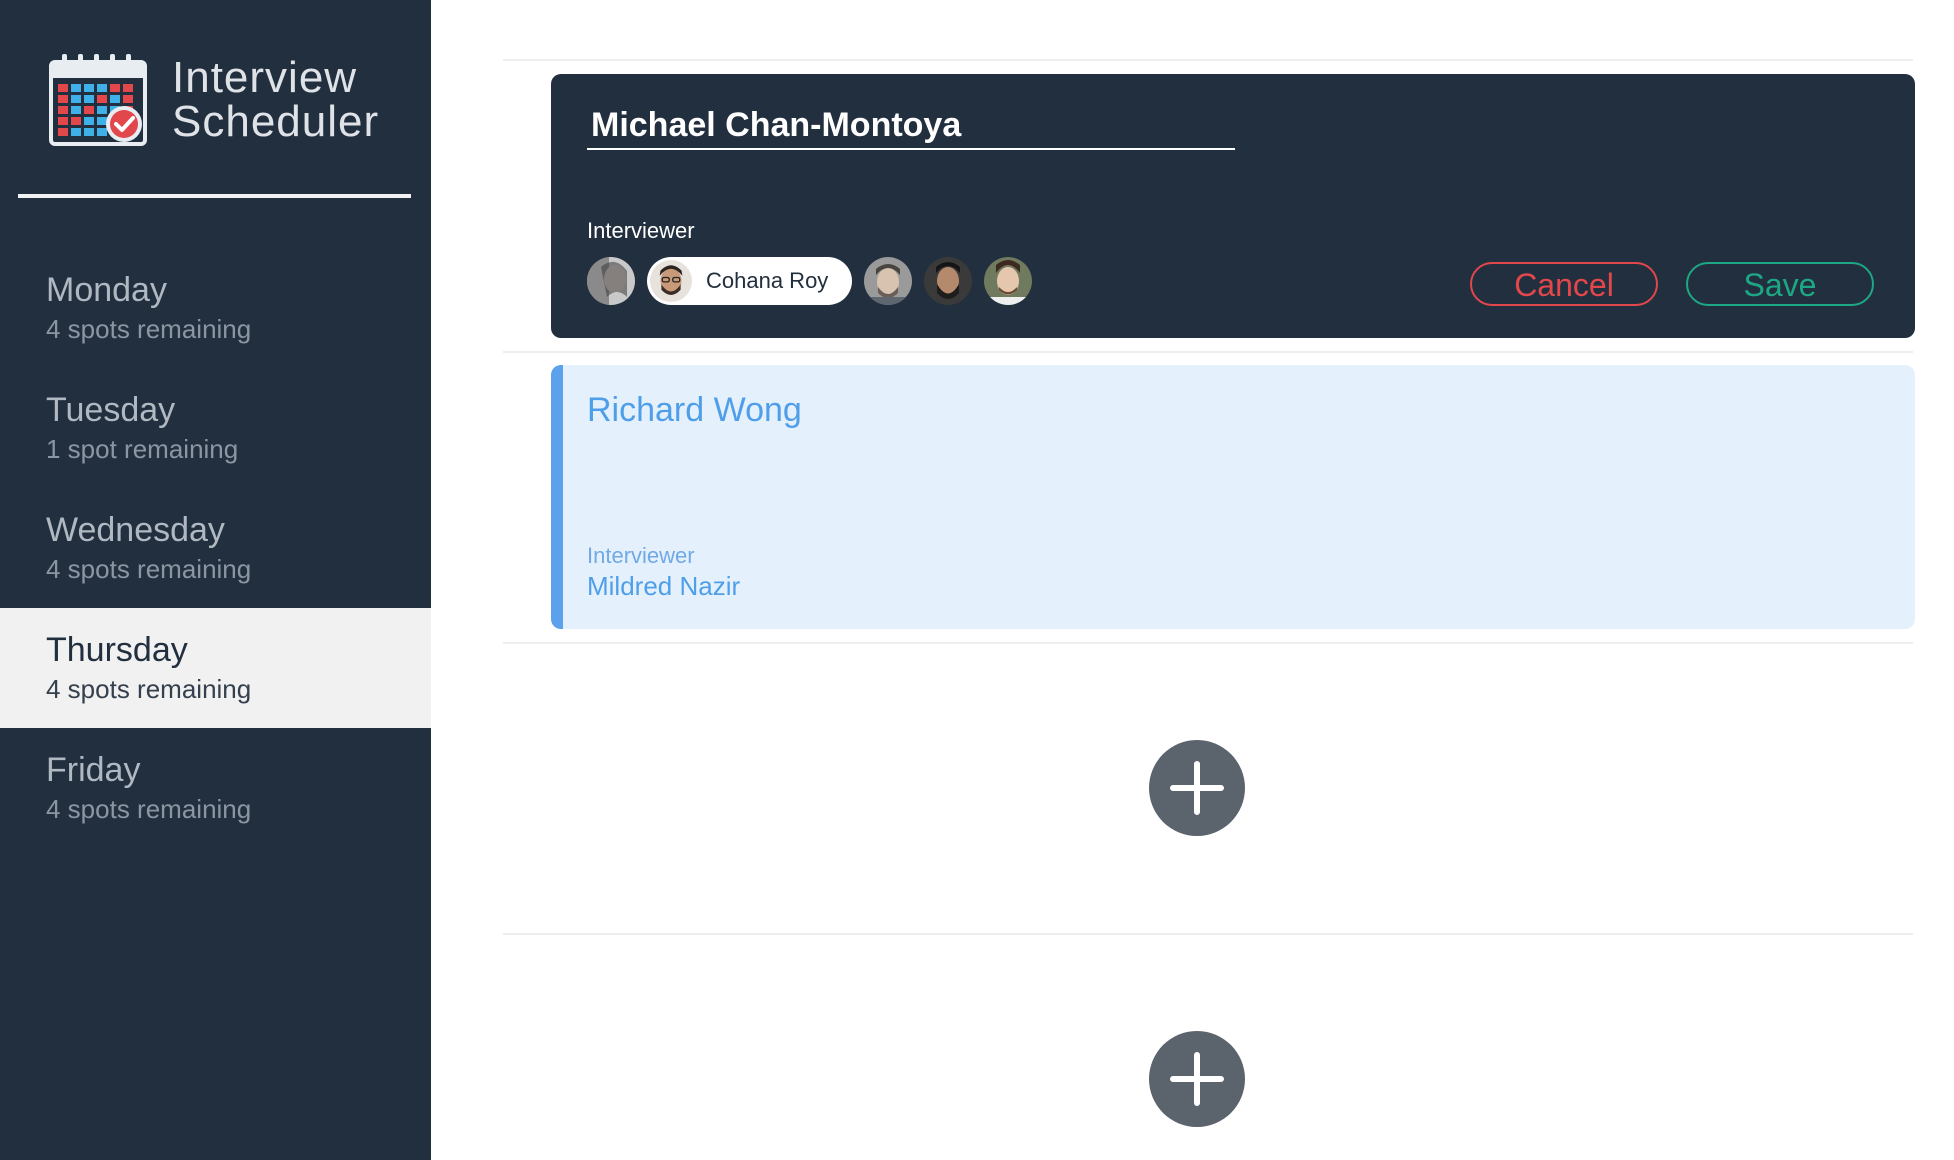 This screenshot has width=1954, height=1160. What do you see at coordinates (215, 428) in the screenshot?
I see `day-item-tuesday: Tuesday 1 spot remaining` at bounding box center [215, 428].